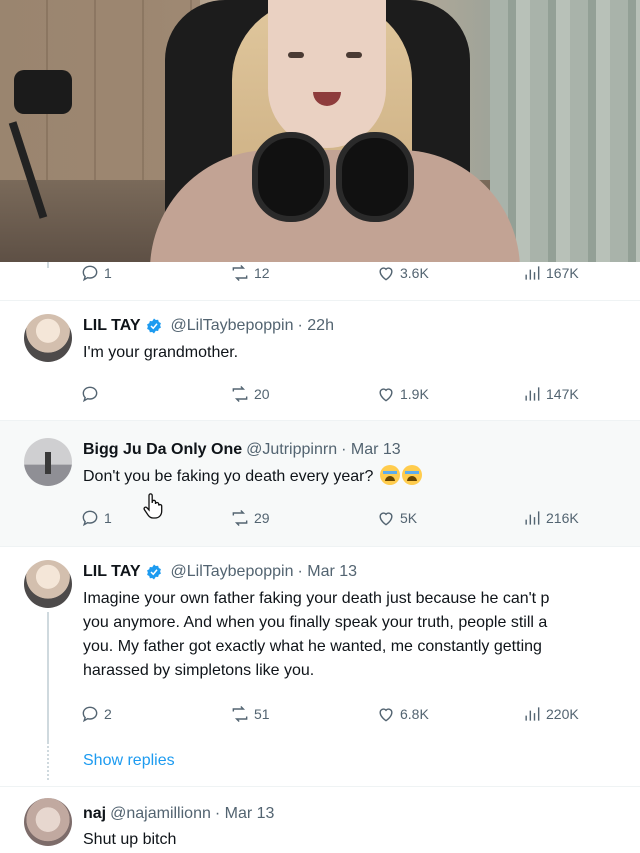 The height and width of the screenshot is (853, 640). What do you see at coordinates (550, 394) in the screenshot?
I see `views-button: 147K` at bounding box center [550, 394].